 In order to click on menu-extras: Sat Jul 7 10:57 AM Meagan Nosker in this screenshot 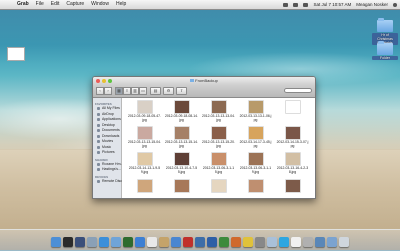, I will do `click(337, 4)`.